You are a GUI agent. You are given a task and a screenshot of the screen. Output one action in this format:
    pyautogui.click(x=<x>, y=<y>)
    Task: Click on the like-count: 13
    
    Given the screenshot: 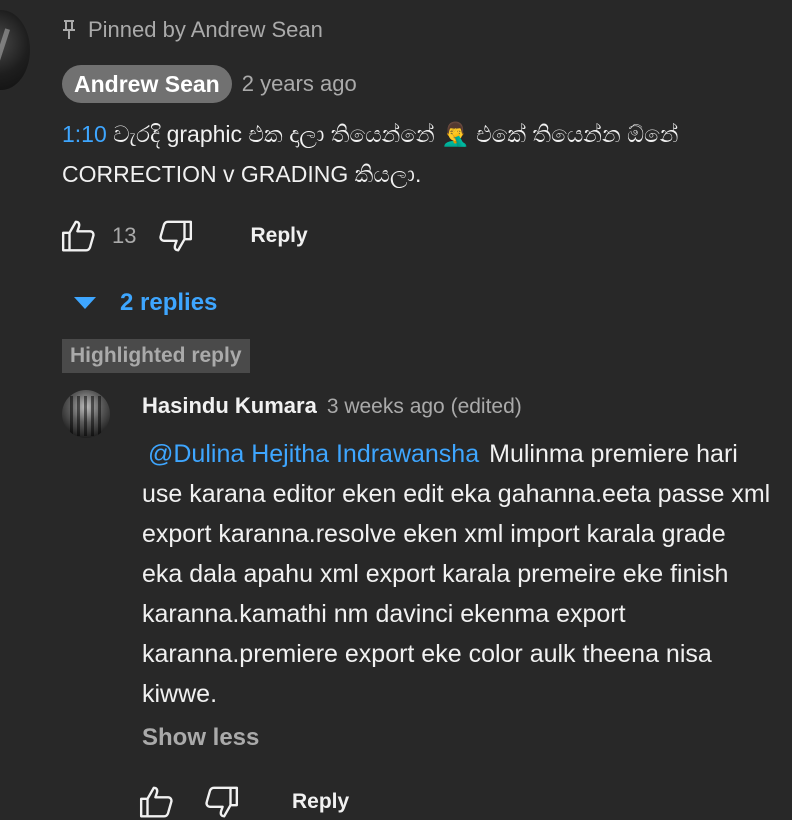 What is the action you would take?
    pyautogui.click(x=124, y=235)
    